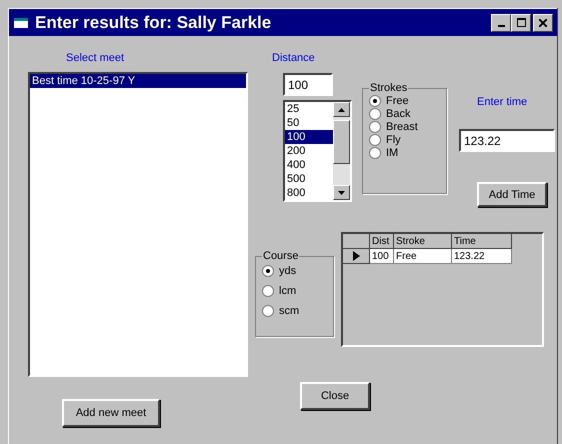 The height and width of the screenshot is (444, 562). Describe the element at coordinates (309, 137) in the screenshot. I see `distance-item: 100` at that location.